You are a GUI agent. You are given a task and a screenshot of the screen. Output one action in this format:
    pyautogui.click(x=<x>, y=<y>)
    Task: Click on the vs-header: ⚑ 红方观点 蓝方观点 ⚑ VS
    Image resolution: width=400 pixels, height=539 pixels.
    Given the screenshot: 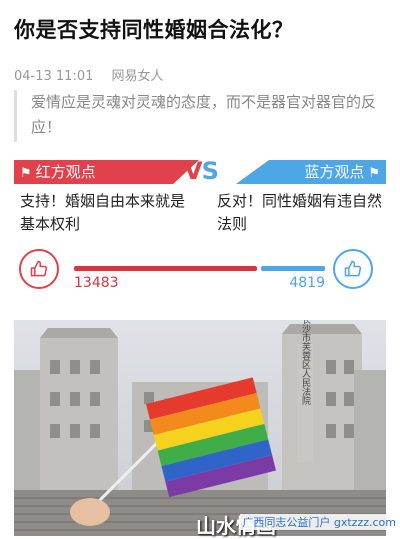 What is the action you would take?
    pyautogui.click(x=200, y=171)
    